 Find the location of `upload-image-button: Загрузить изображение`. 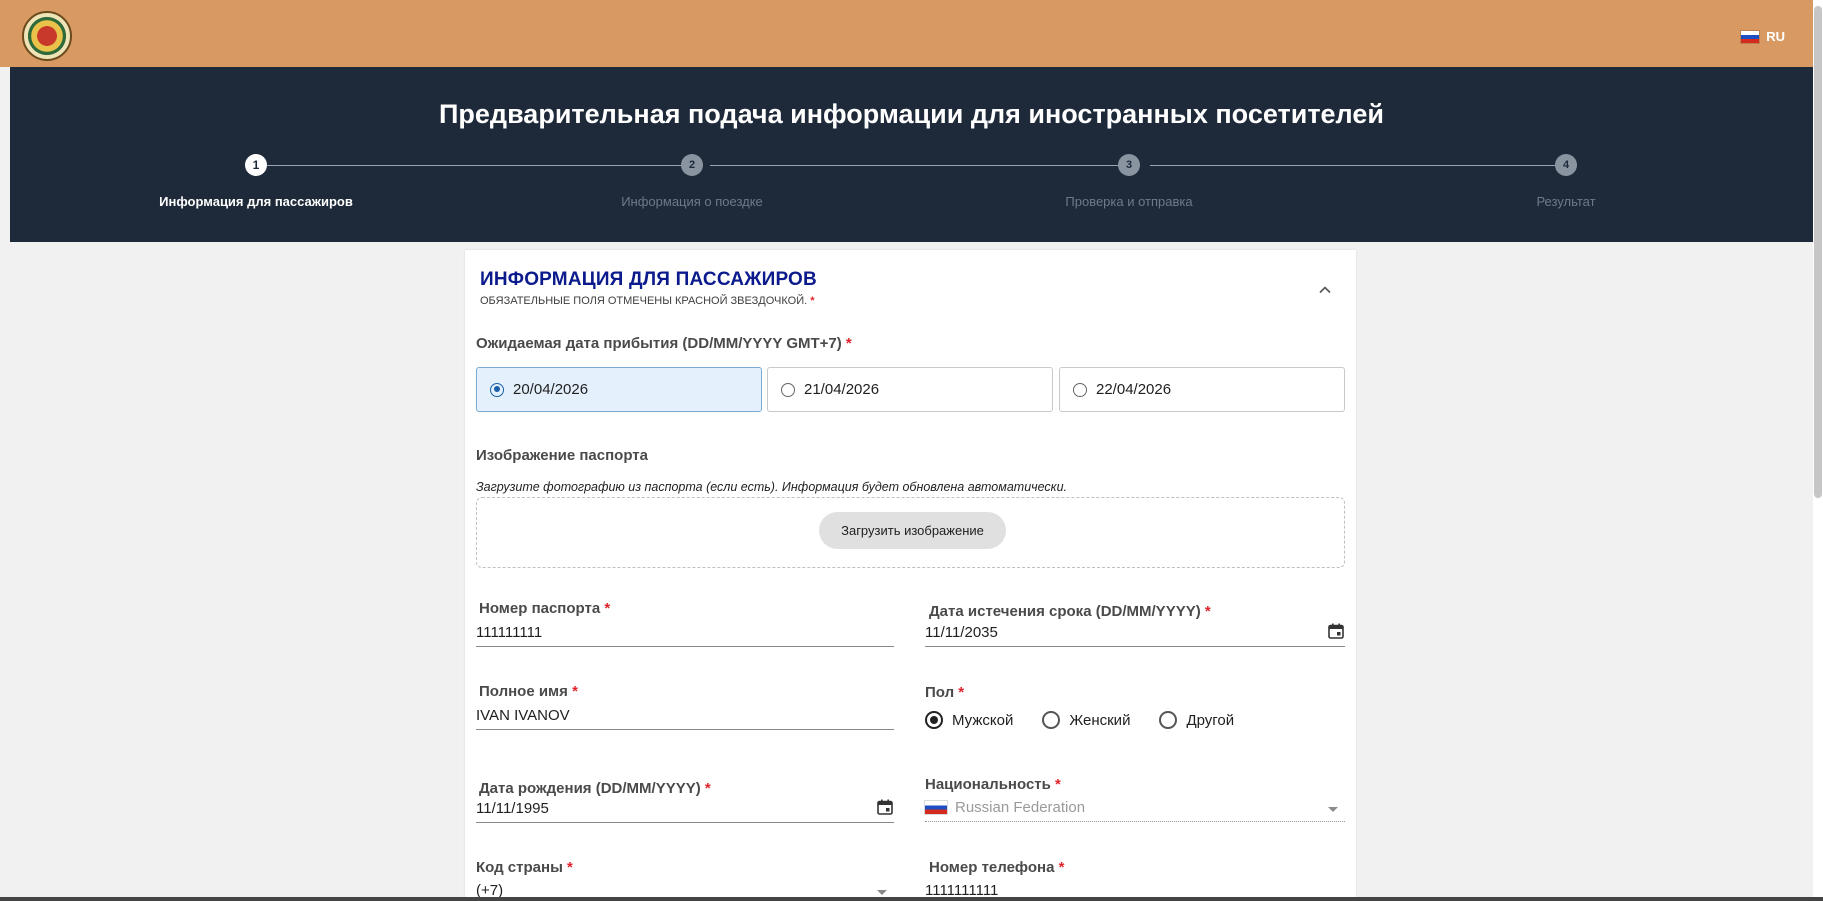

upload-image-button: Загрузить изображение is located at coordinates (912, 530).